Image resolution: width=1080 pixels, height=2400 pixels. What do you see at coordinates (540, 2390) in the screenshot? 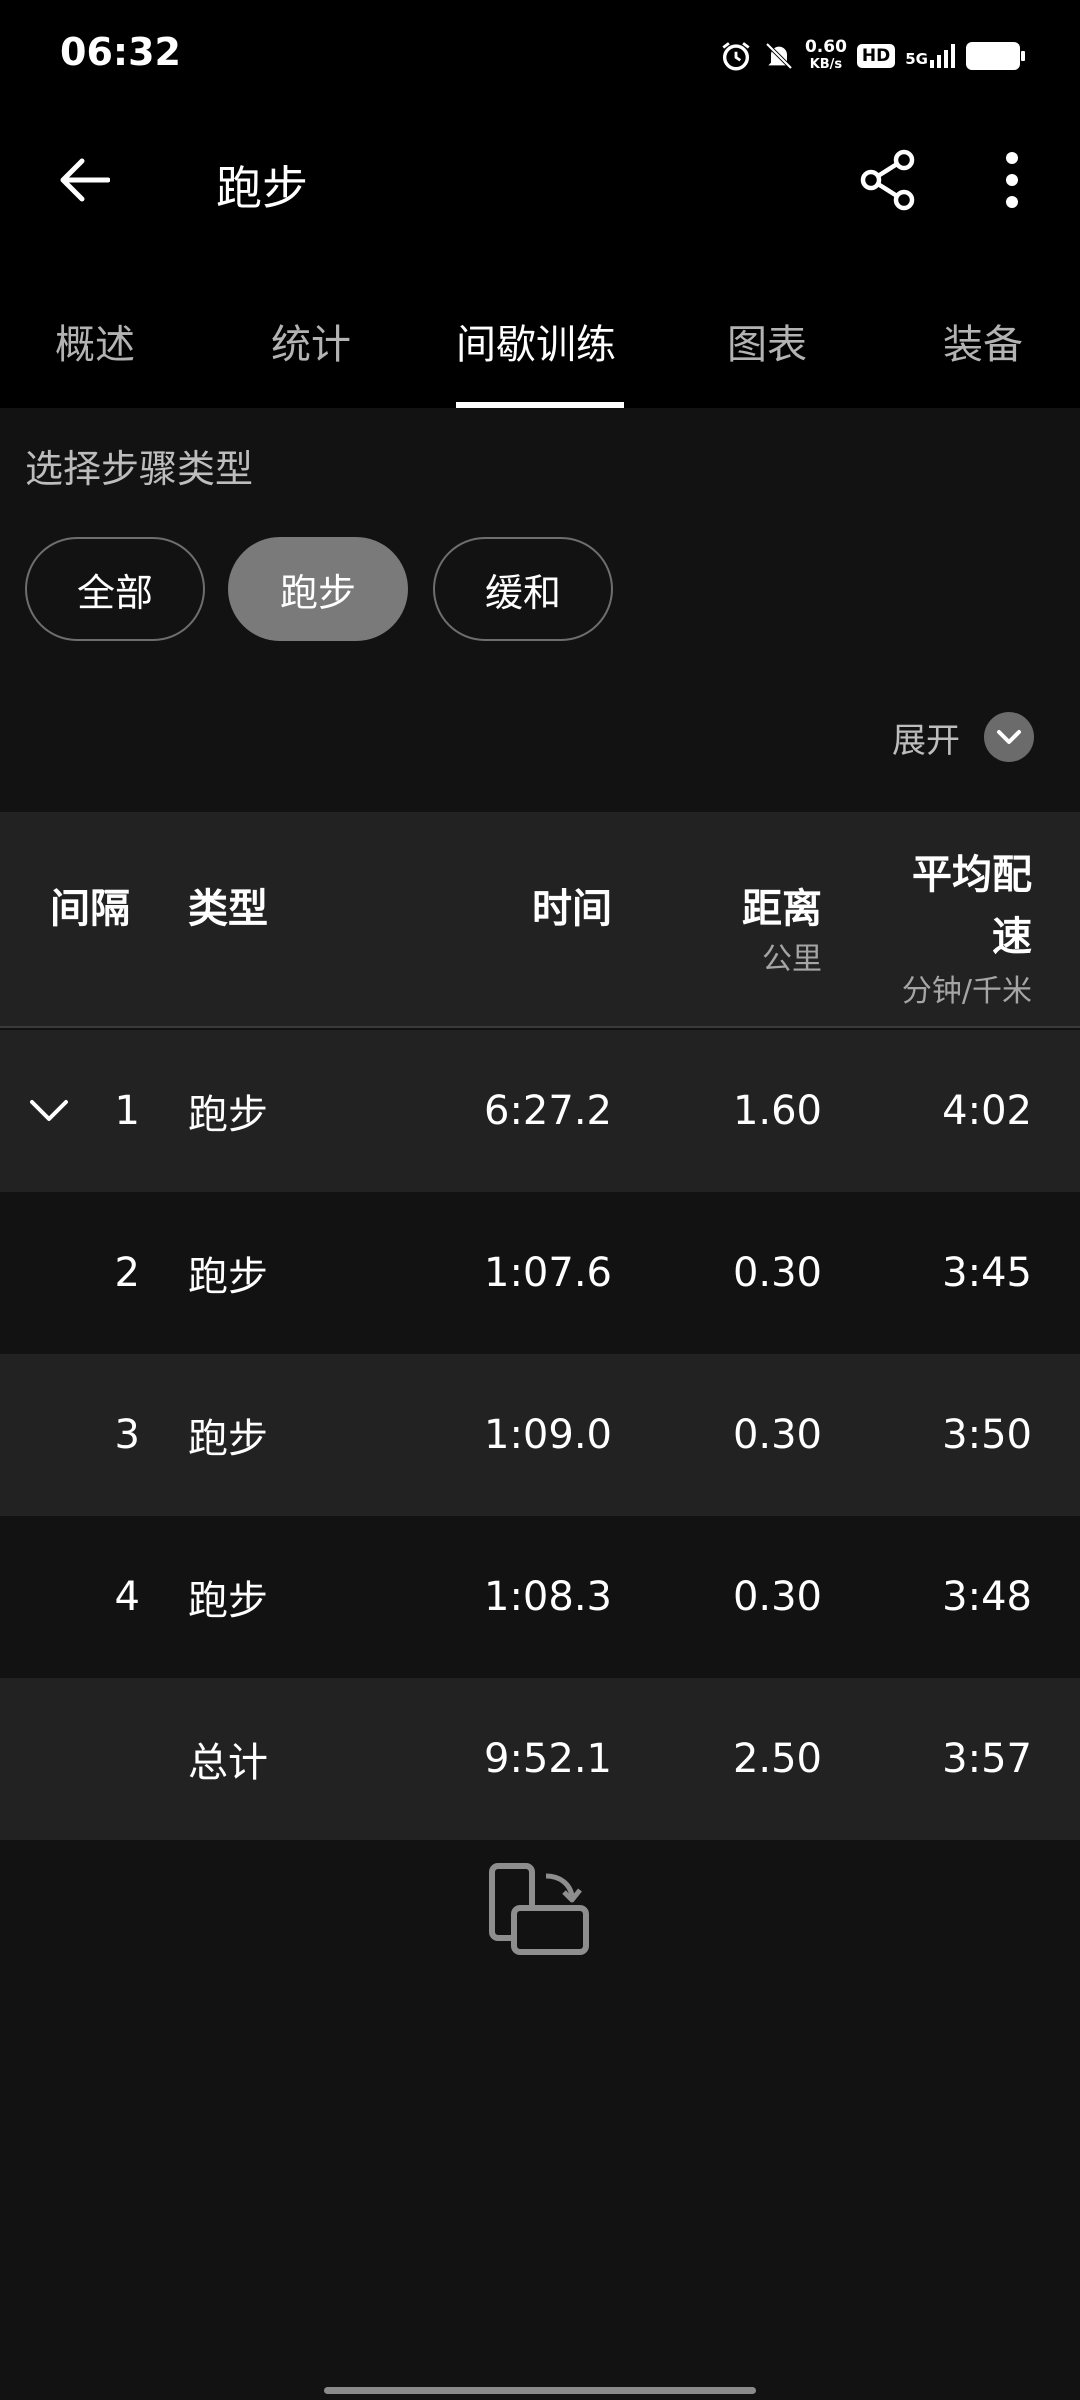
I see `home-indicator` at bounding box center [540, 2390].